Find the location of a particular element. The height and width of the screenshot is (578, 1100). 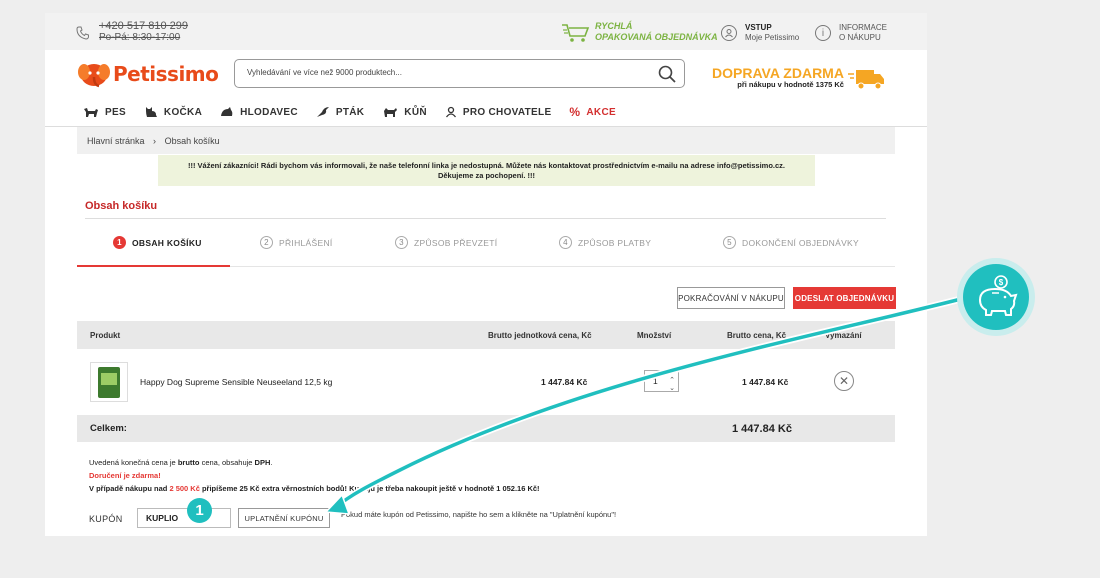

info-icon: i is located at coordinates (823, 33).